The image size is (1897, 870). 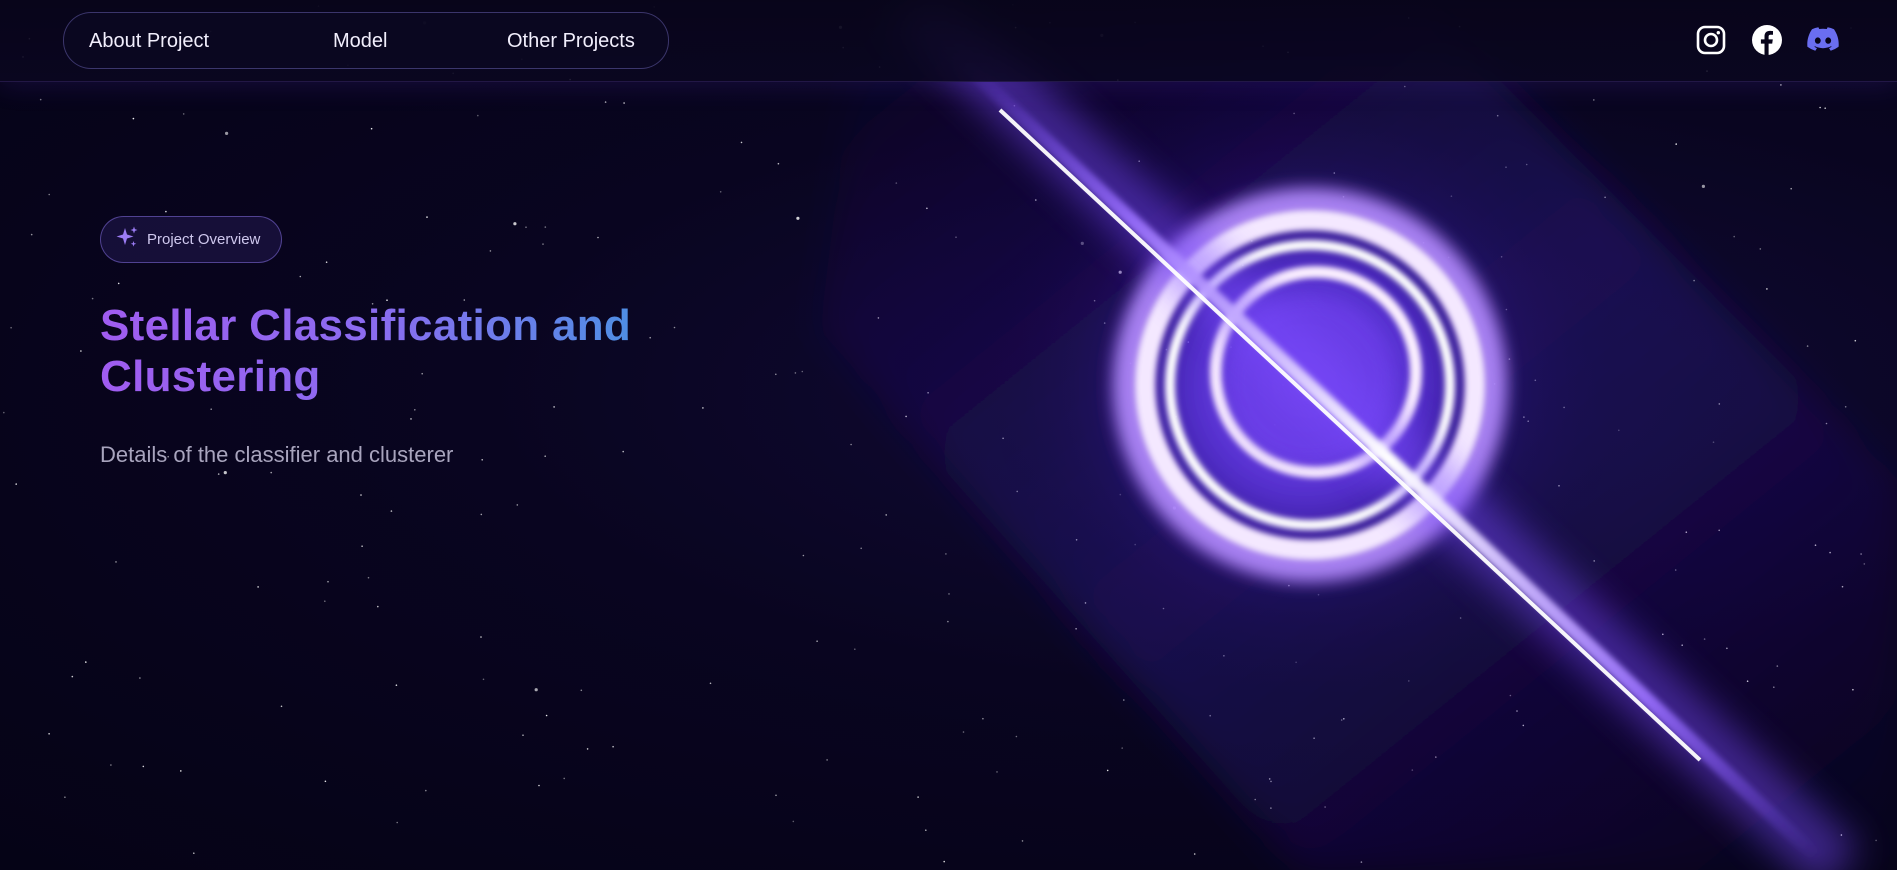 What do you see at coordinates (360, 41) in the screenshot?
I see `nav-model: Model` at bounding box center [360, 41].